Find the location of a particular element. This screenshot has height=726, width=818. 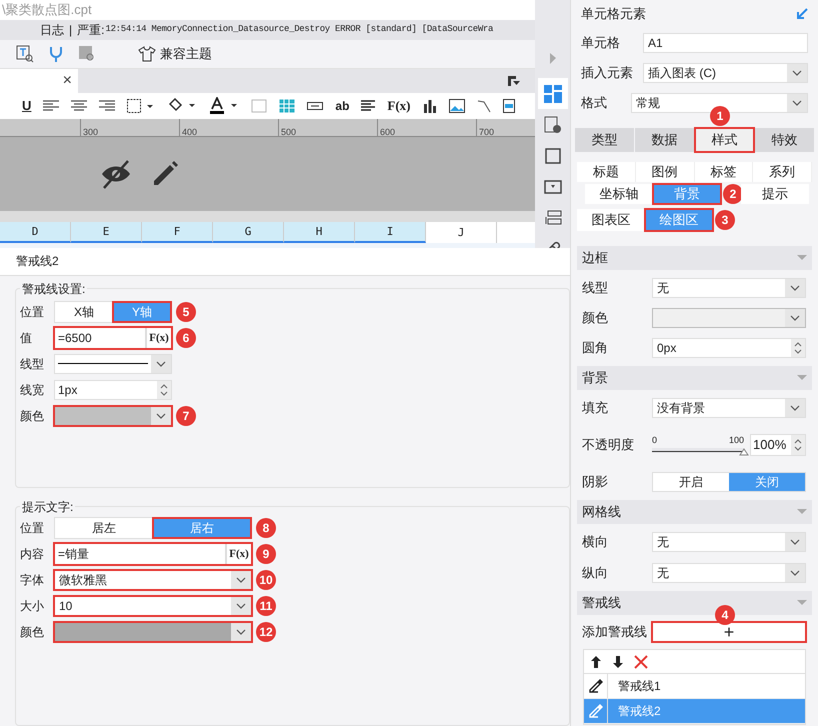

toggle-option: 开启 is located at coordinates (691, 482).